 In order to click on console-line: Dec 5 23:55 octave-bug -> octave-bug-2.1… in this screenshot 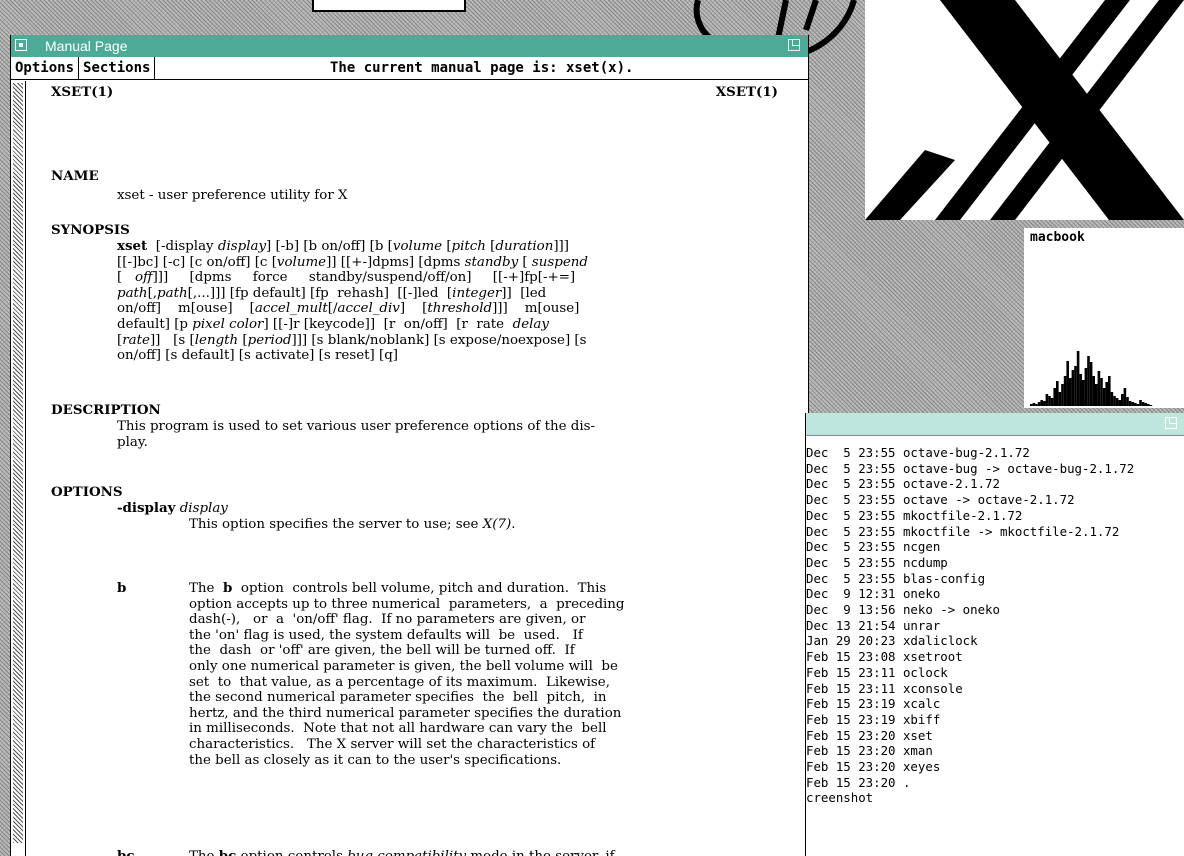, I will do `click(970, 468)`.